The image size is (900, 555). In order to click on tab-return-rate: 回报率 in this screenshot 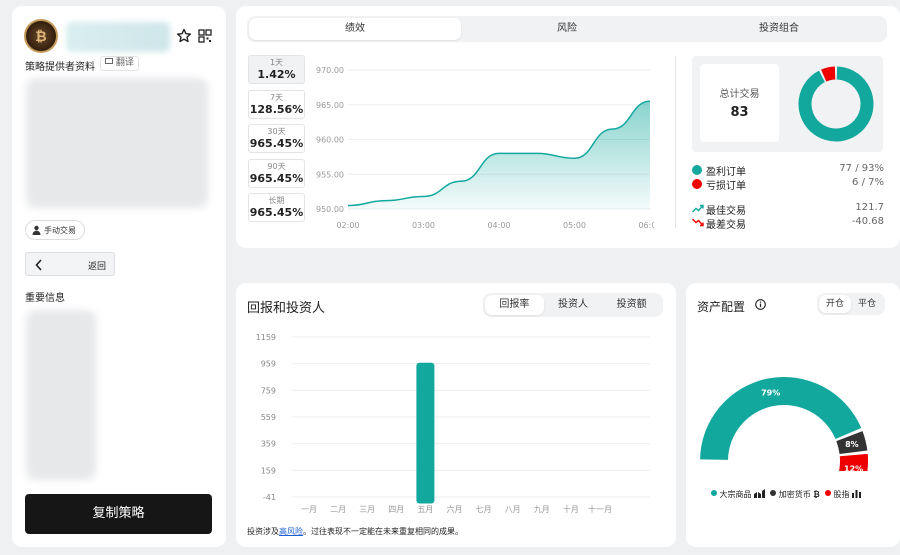, I will do `click(514, 305)`.